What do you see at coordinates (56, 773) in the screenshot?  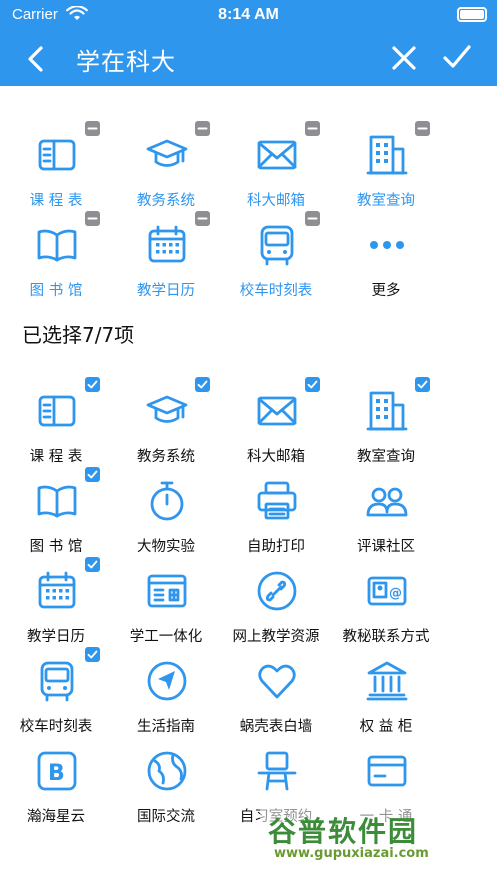 I see `svg-text: B` at bounding box center [56, 773].